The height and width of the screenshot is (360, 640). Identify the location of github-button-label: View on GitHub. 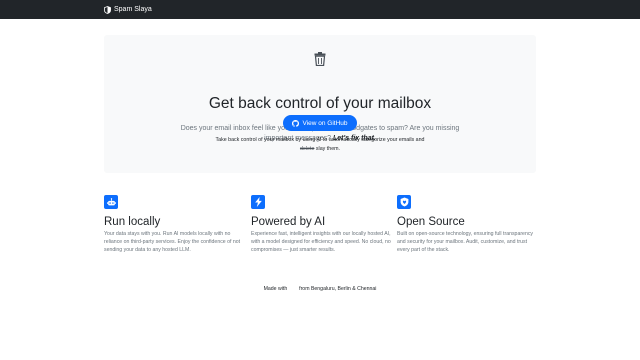
(325, 123).